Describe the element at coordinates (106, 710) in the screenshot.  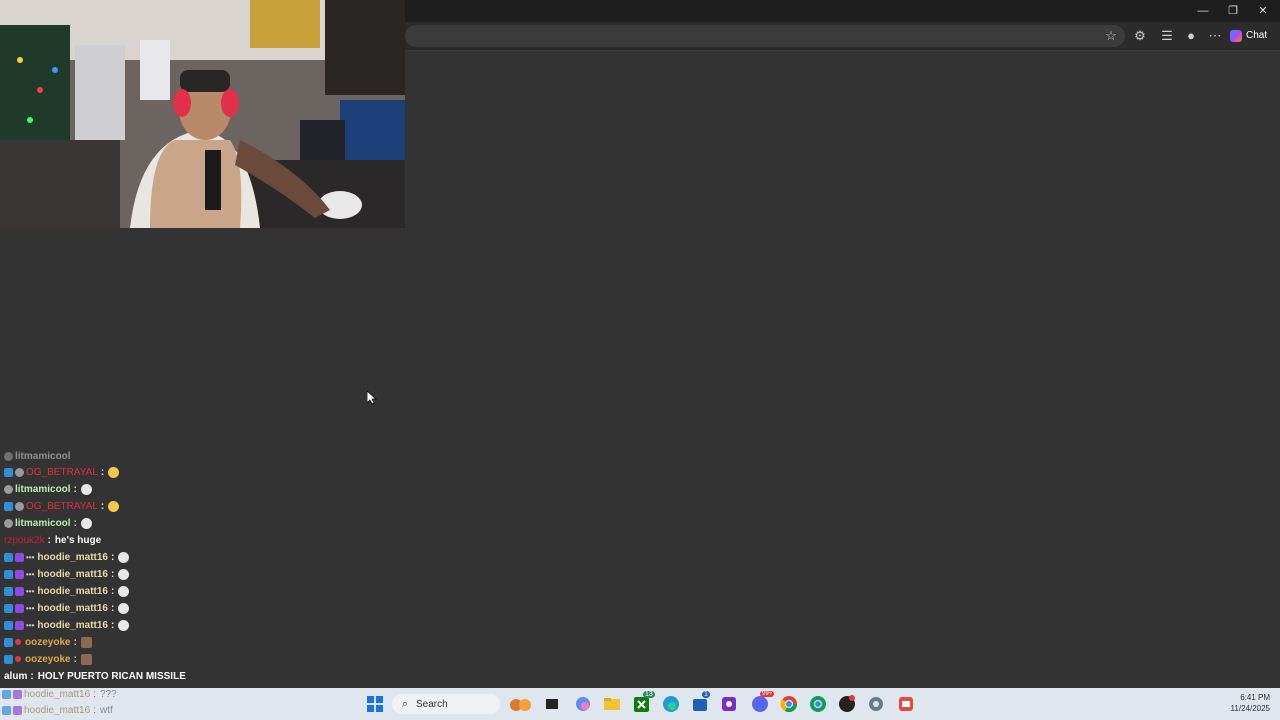
I see `chat-text: wtf` at that location.